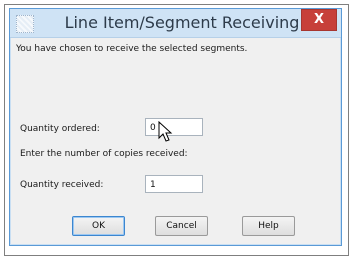 This screenshot has width=355, height=258. I want to click on copies-prompt: Enter the number of copies received:, so click(104, 154).